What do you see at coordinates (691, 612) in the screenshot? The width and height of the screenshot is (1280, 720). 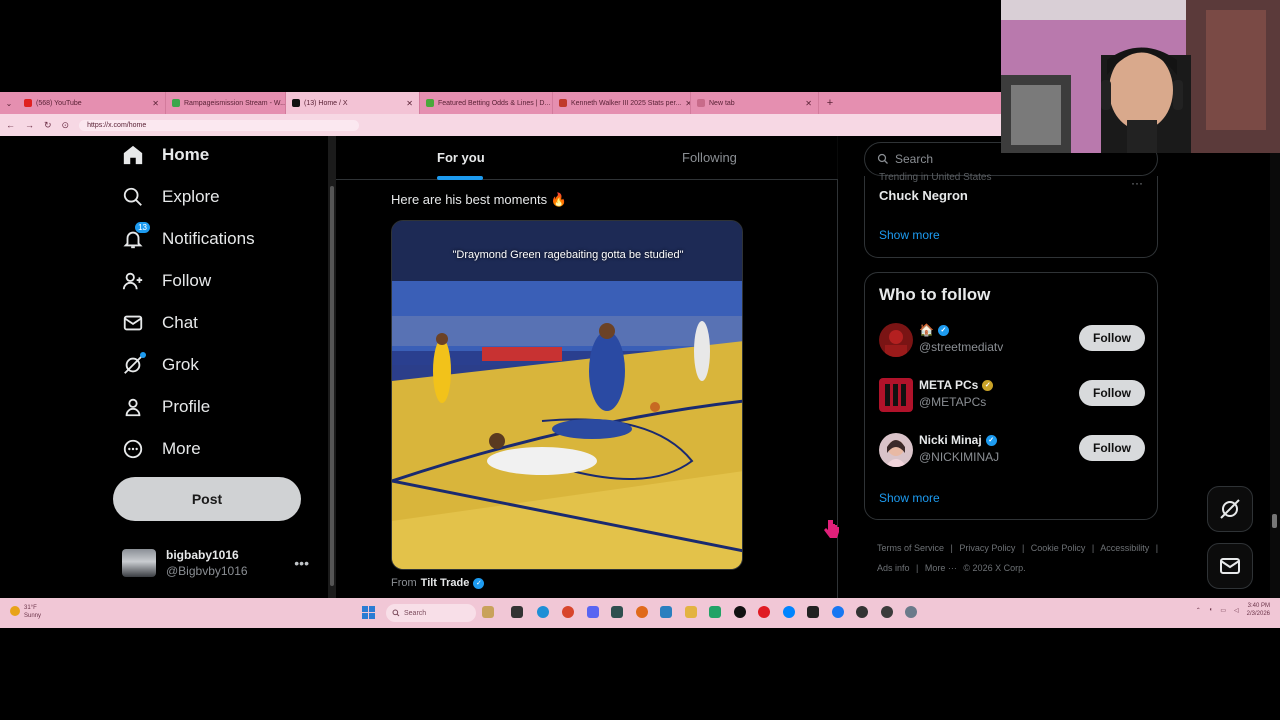 I see `file-explorer-icon` at bounding box center [691, 612].